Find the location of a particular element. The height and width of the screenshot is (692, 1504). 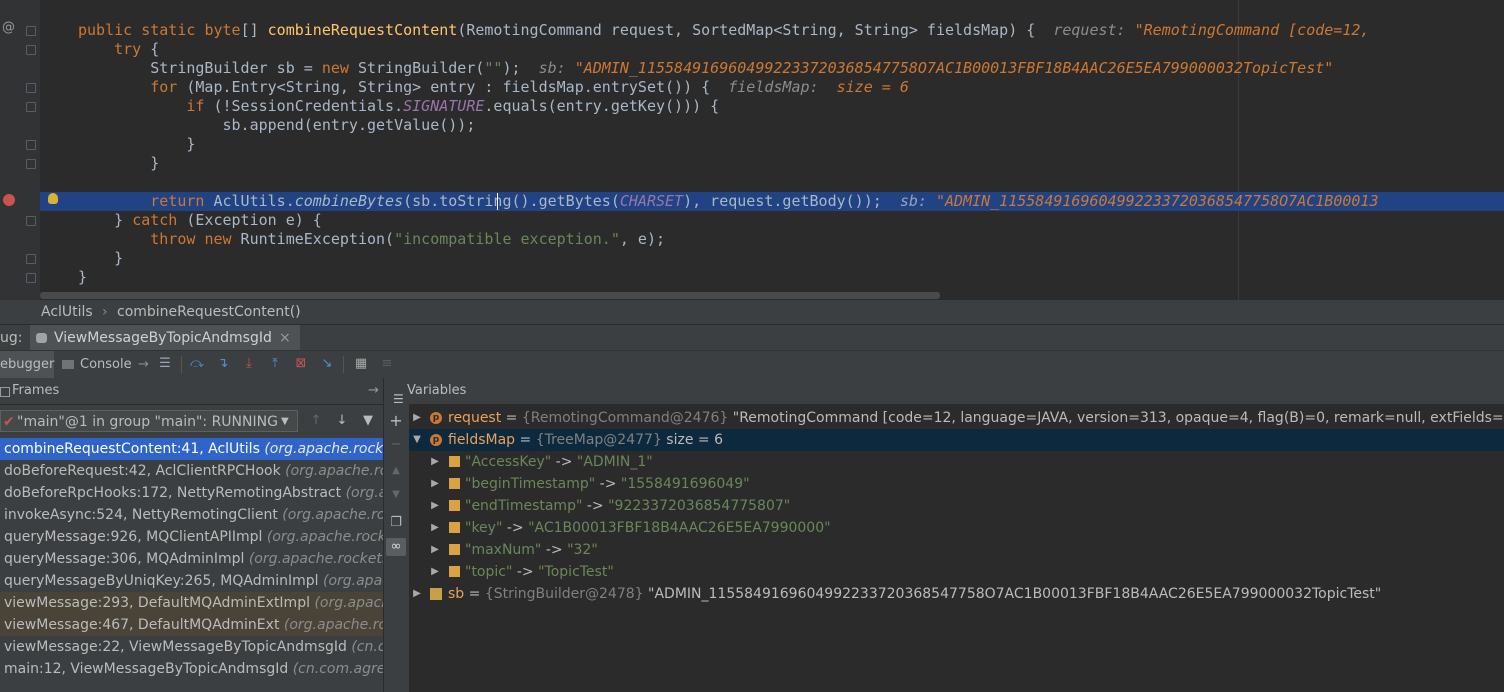

down-arrow-icon: ↓ is located at coordinates (342, 421).